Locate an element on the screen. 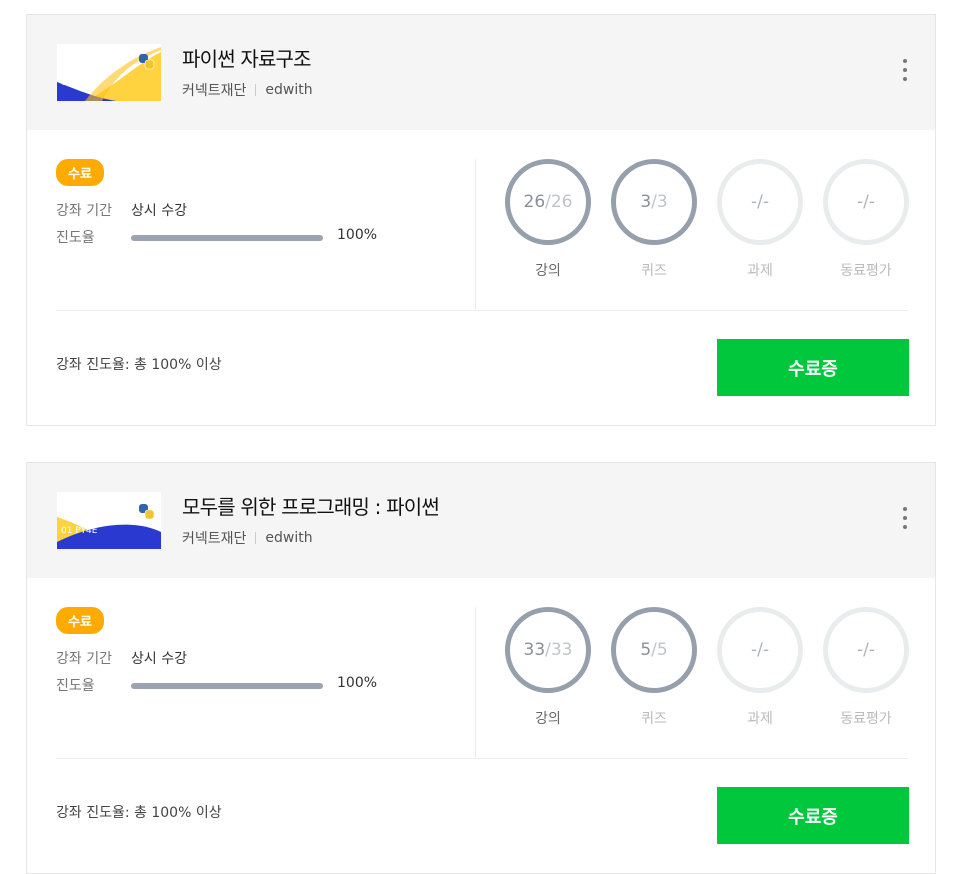  python-logo-icon is located at coordinates (147, 512).